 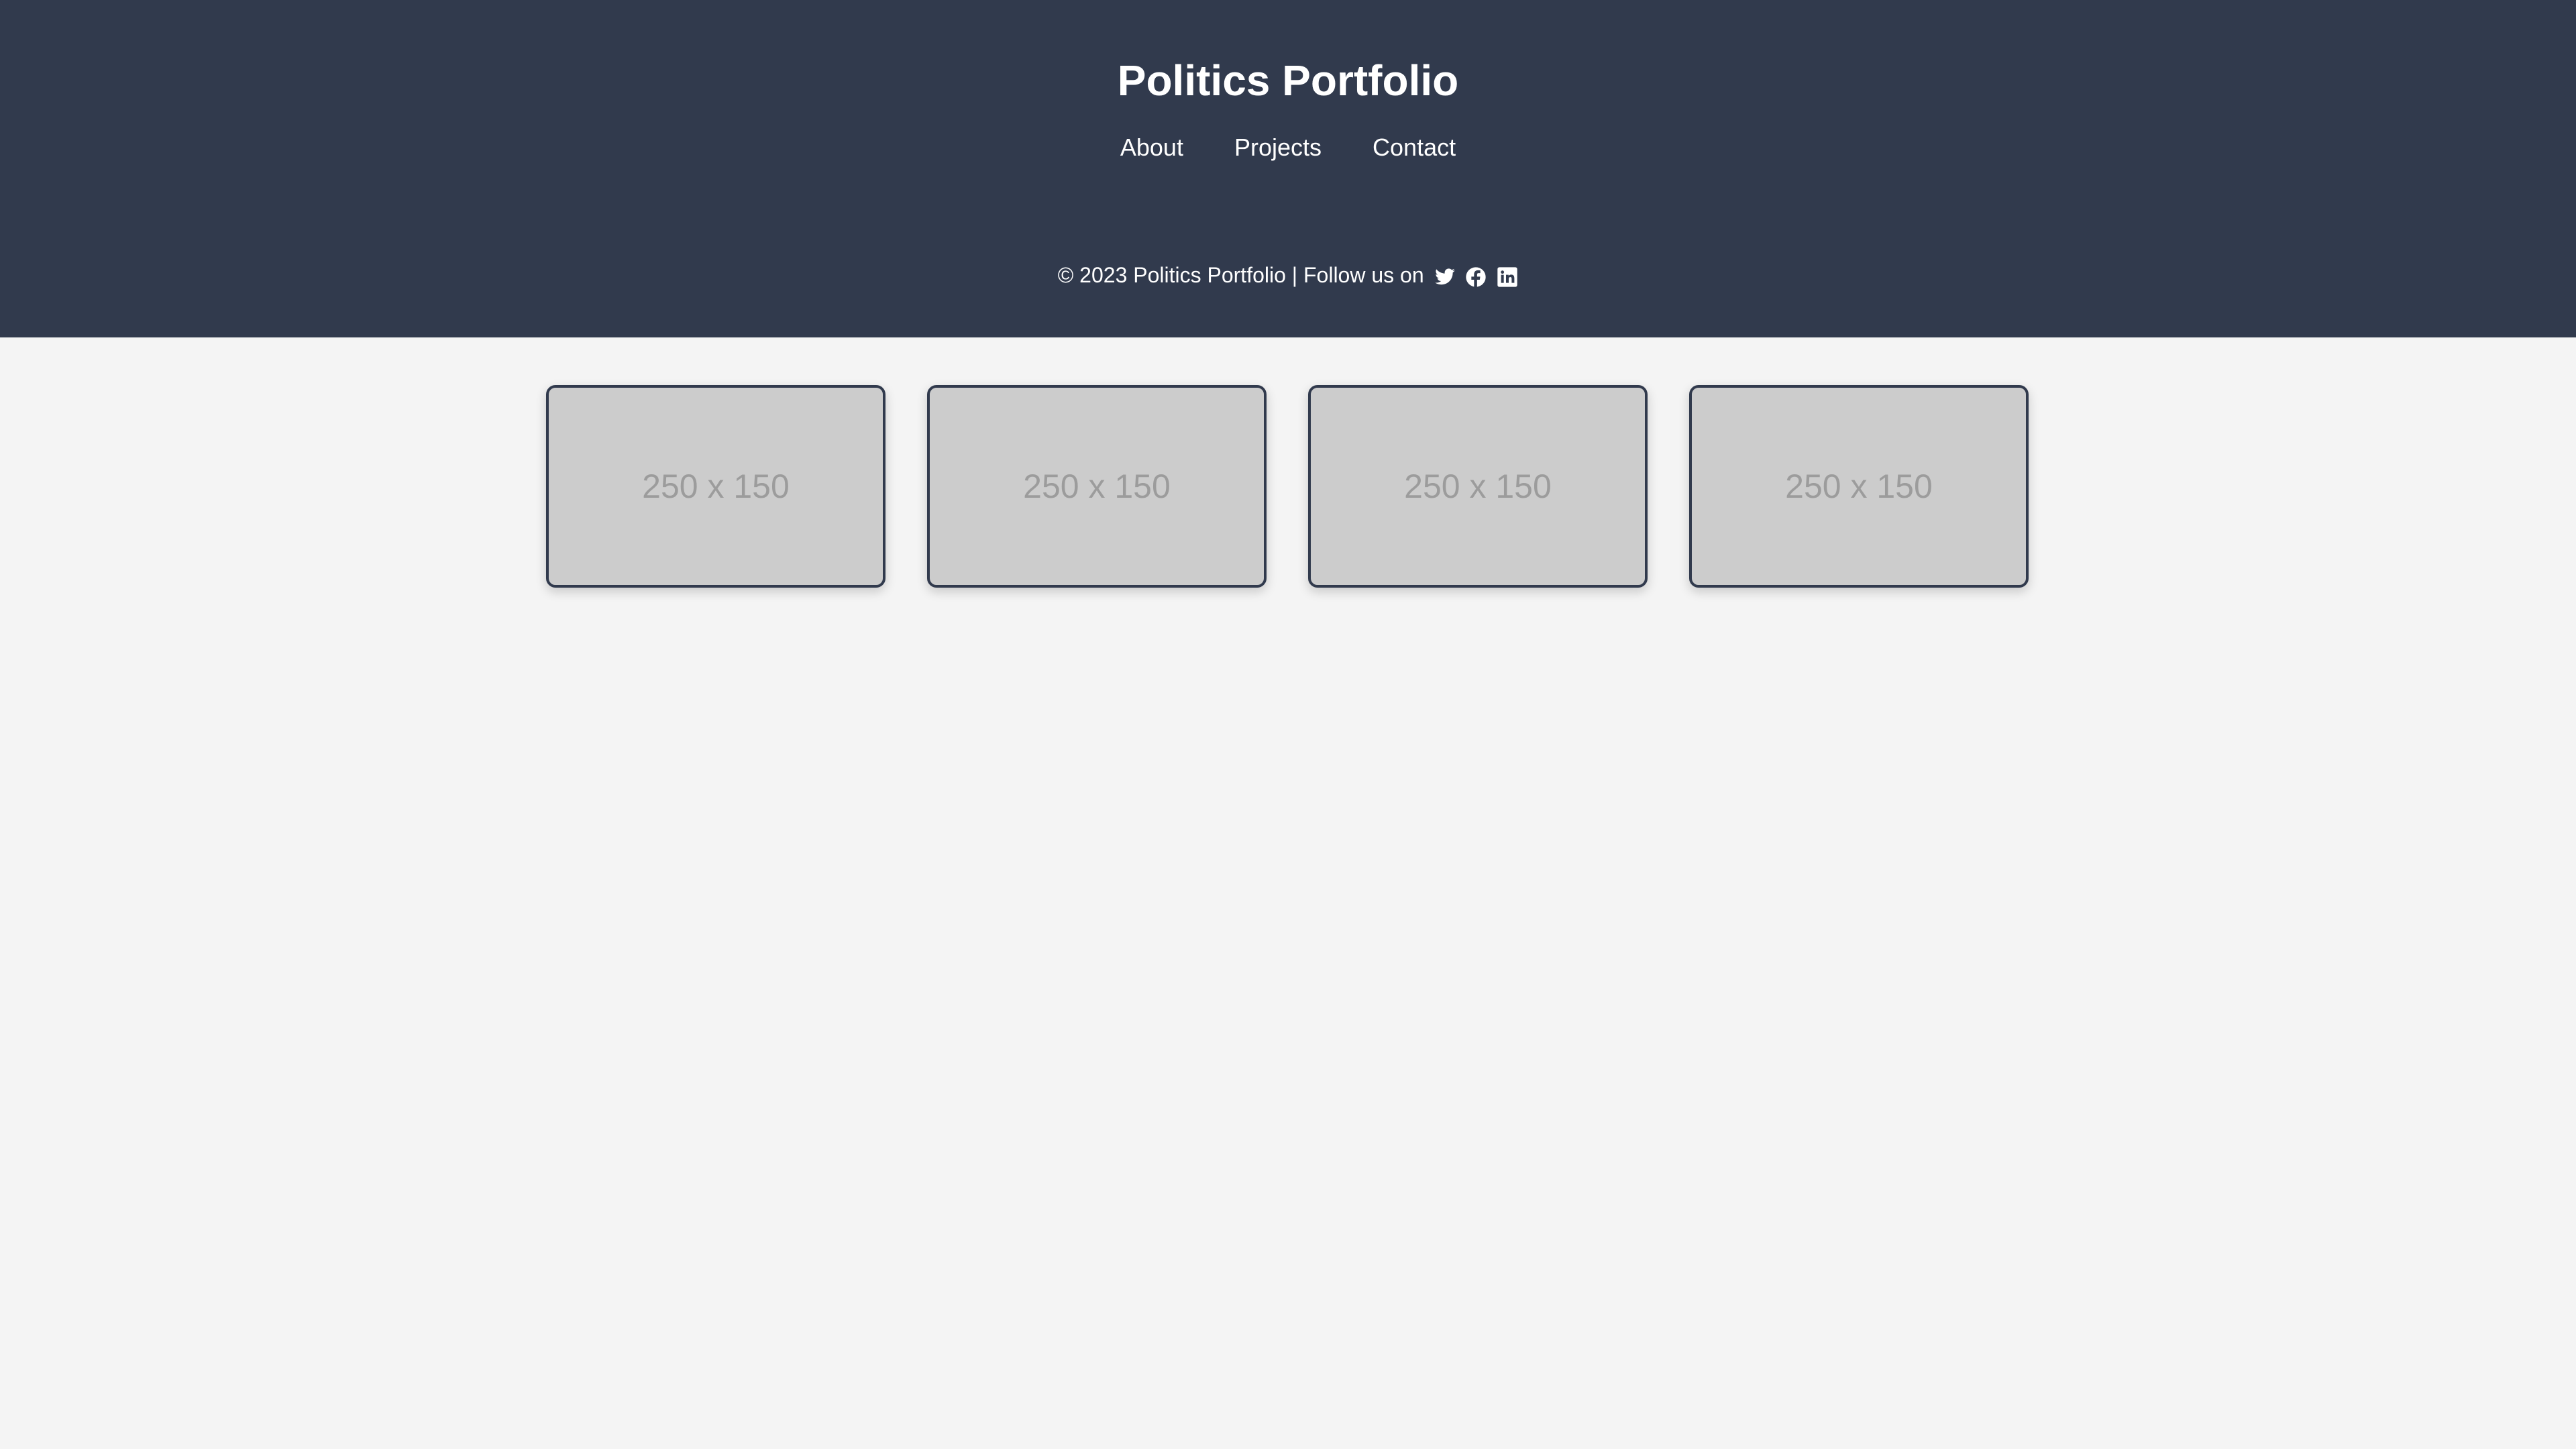 I want to click on footer-info: © 2023 Politics Portfolio | Follow us on, so click(x=1288, y=275).